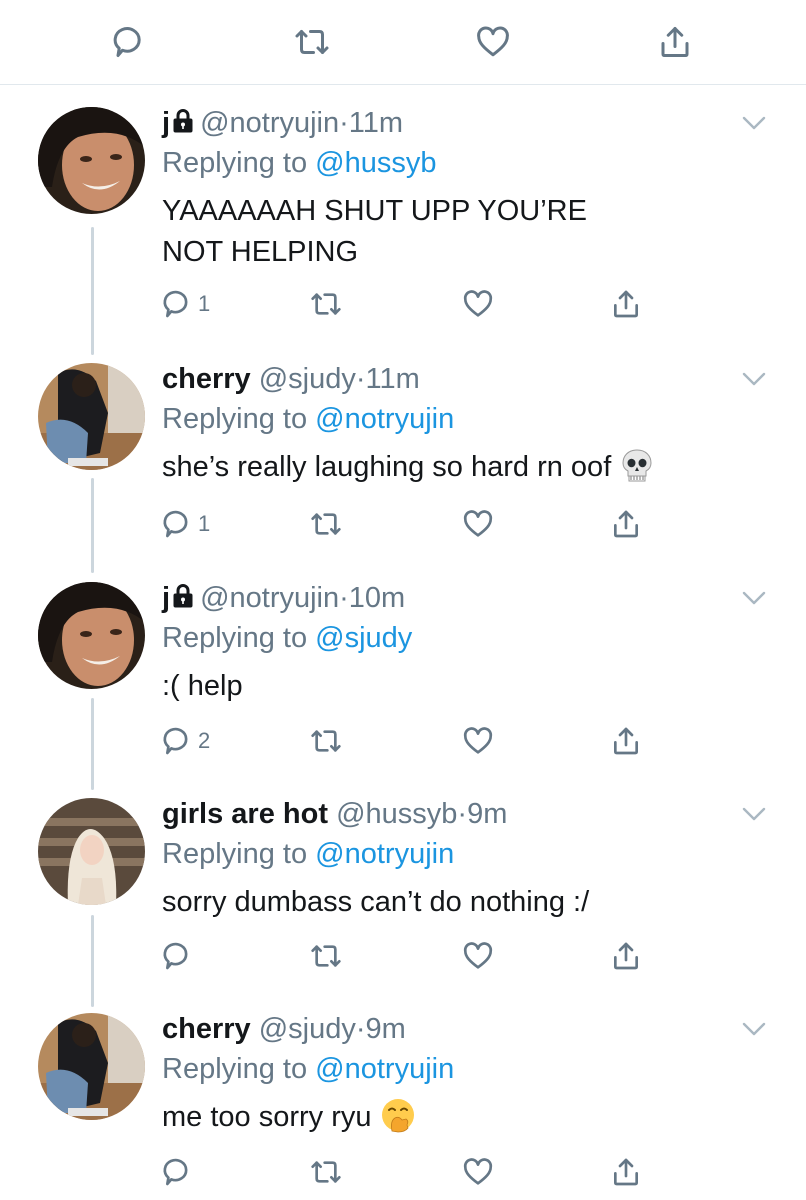 Image resolution: width=806 pixels, height=1200 pixels. What do you see at coordinates (260, 252) in the screenshot?
I see `tweet-text-line: NOT HELPING` at bounding box center [260, 252].